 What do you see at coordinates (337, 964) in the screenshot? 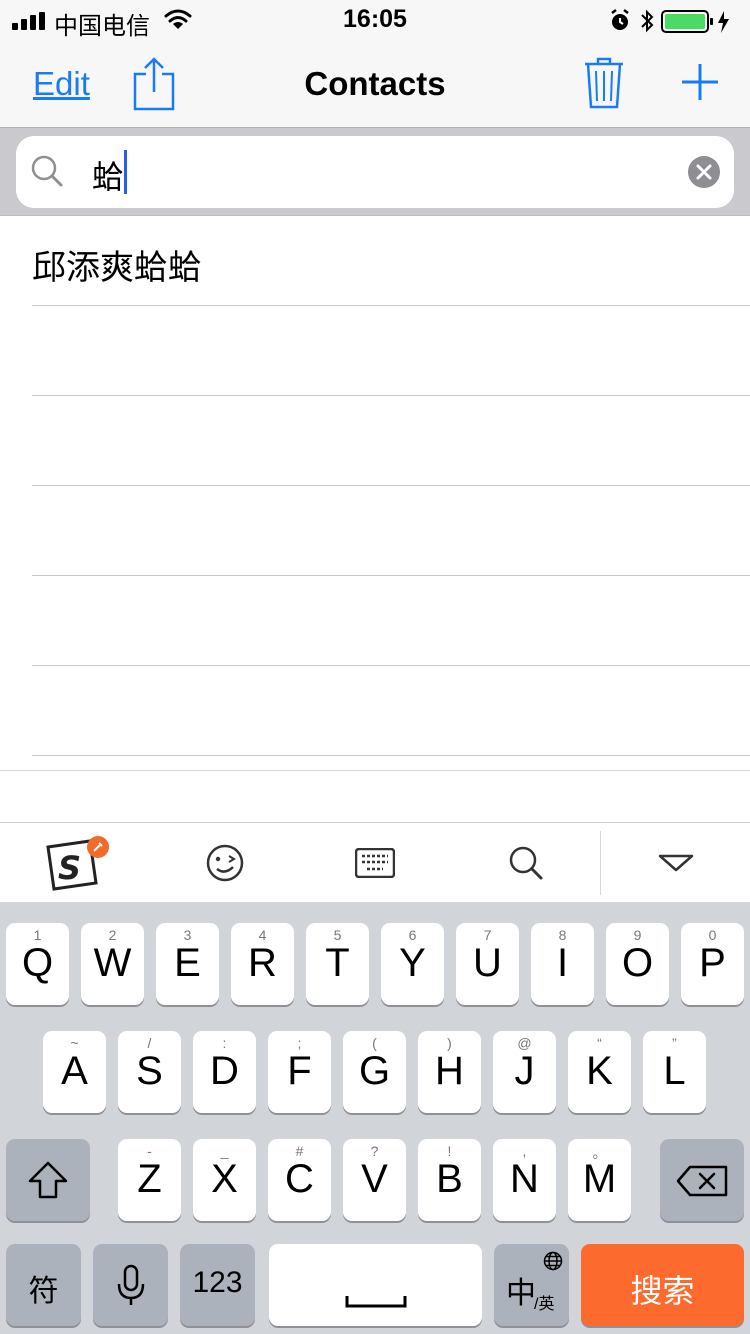
I see `key-t: 5T` at bounding box center [337, 964].